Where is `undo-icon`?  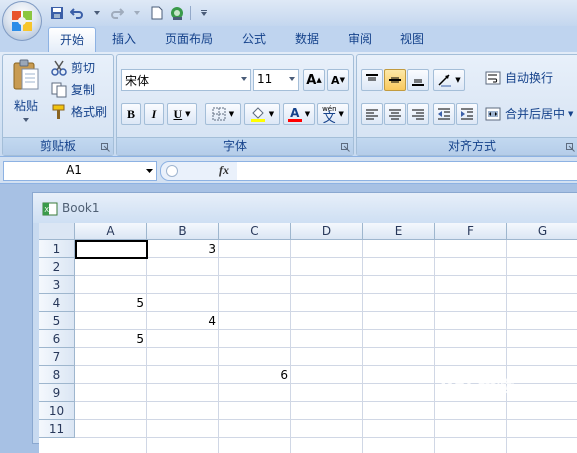
undo-icon is located at coordinates (77, 13).